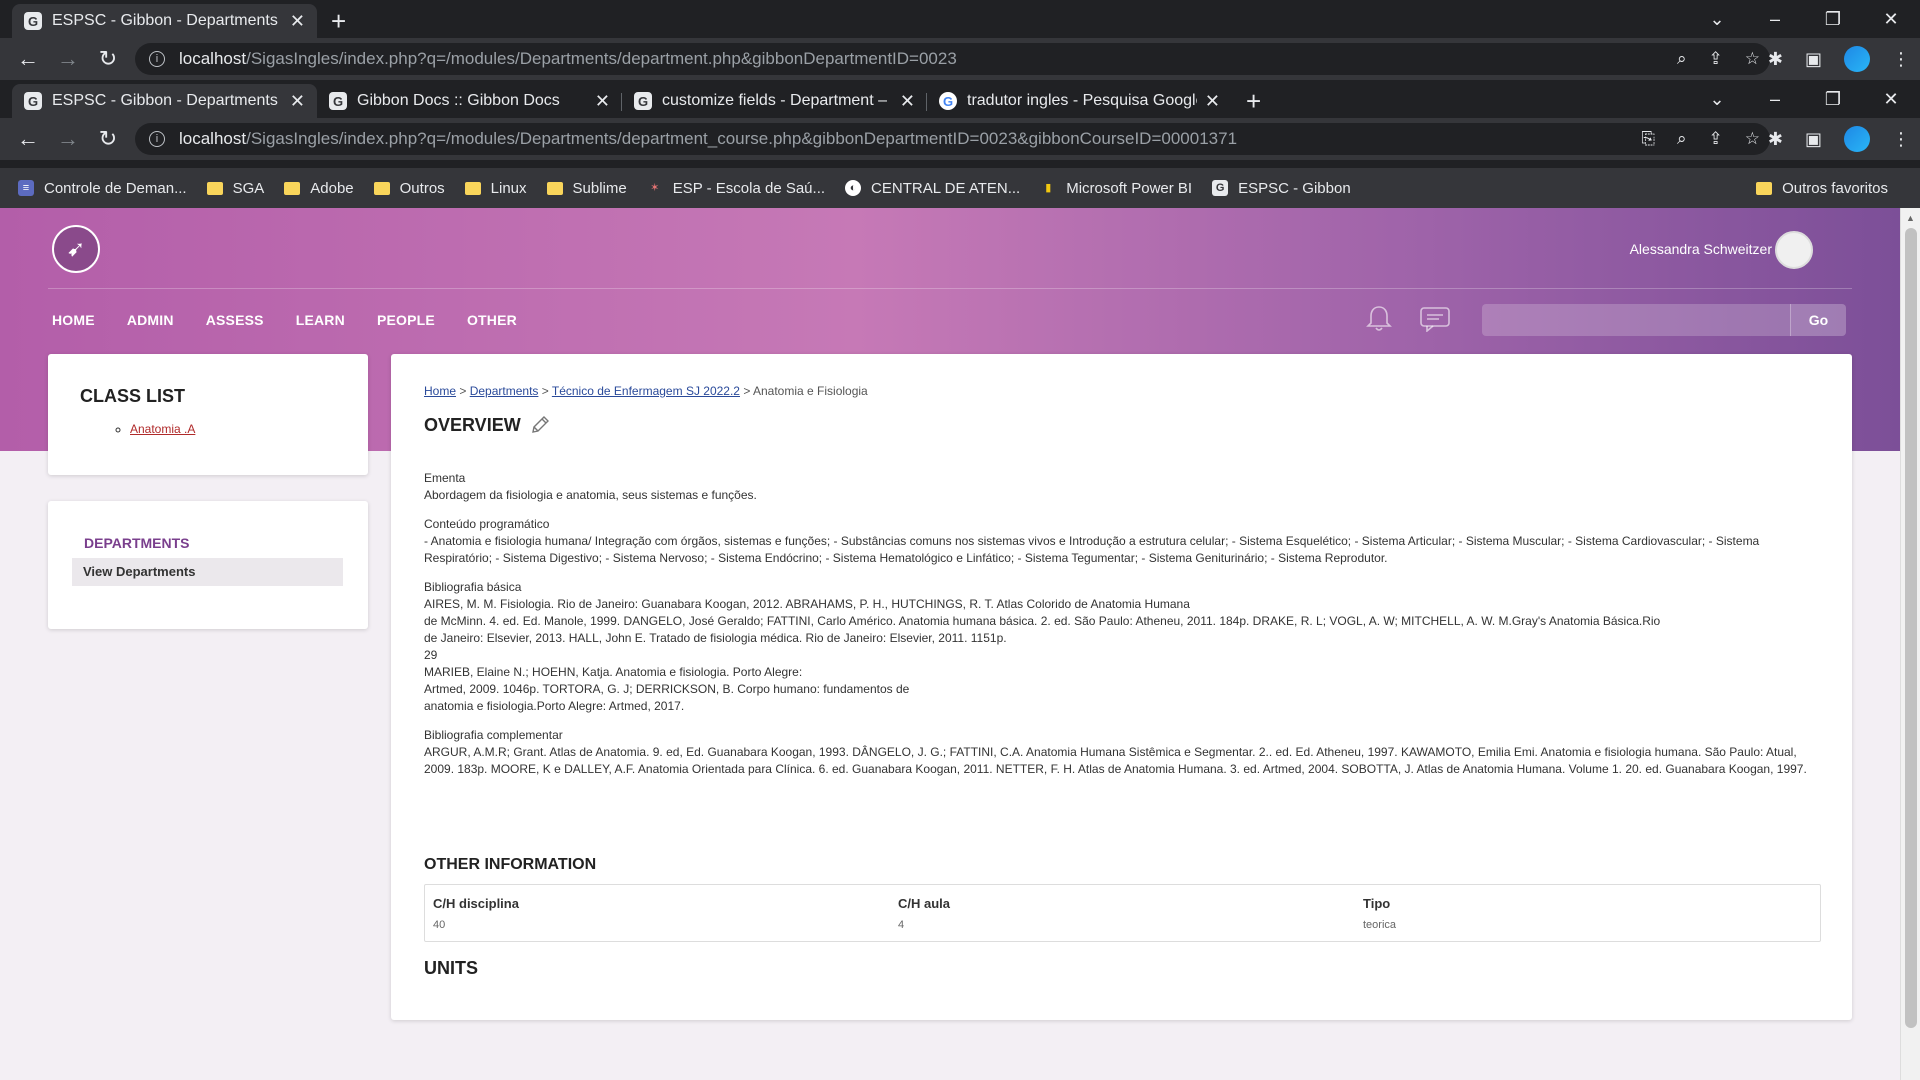 Image resolution: width=1920 pixels, height=1080 pixels. Describe the element at coordinates (1281, 188) in the screenshot. I see `bookmark-espsc: G ESPSC - Gibbon` at that location.